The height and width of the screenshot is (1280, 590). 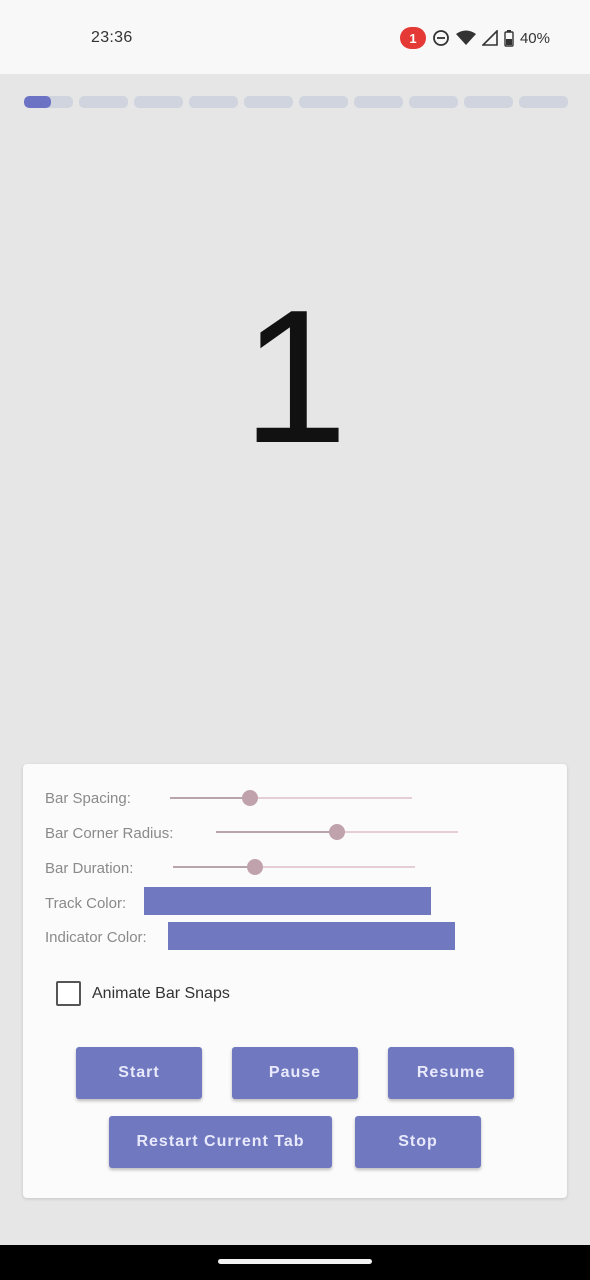 I want to click on bar-spacing-label: Bar Spacing:, so click(x=88, y=798).